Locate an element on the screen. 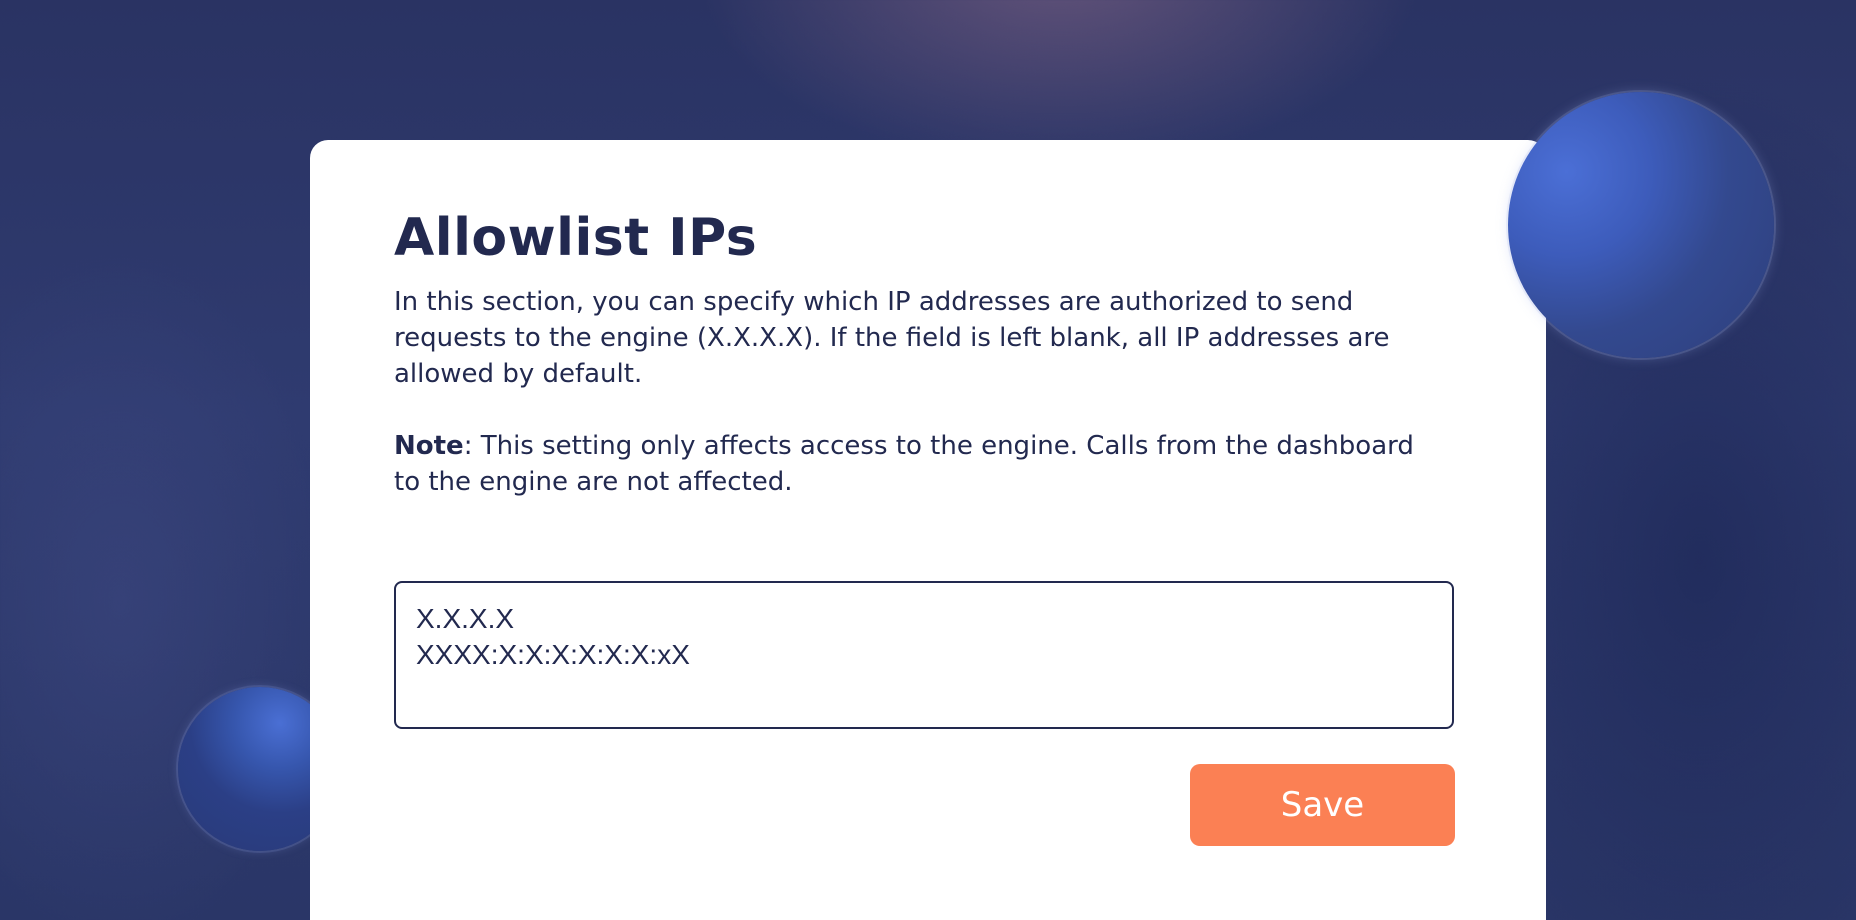 The width and height of the screenshot is (1856, 920). page-title: Allowlist IPs is located at coordinates (576, 238).